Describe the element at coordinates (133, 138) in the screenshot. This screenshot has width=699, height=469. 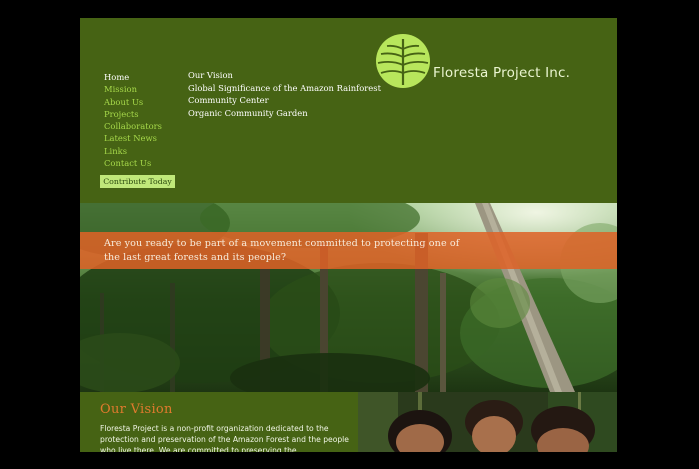
I see `nav-item-latest-news: Latest News` at that location.